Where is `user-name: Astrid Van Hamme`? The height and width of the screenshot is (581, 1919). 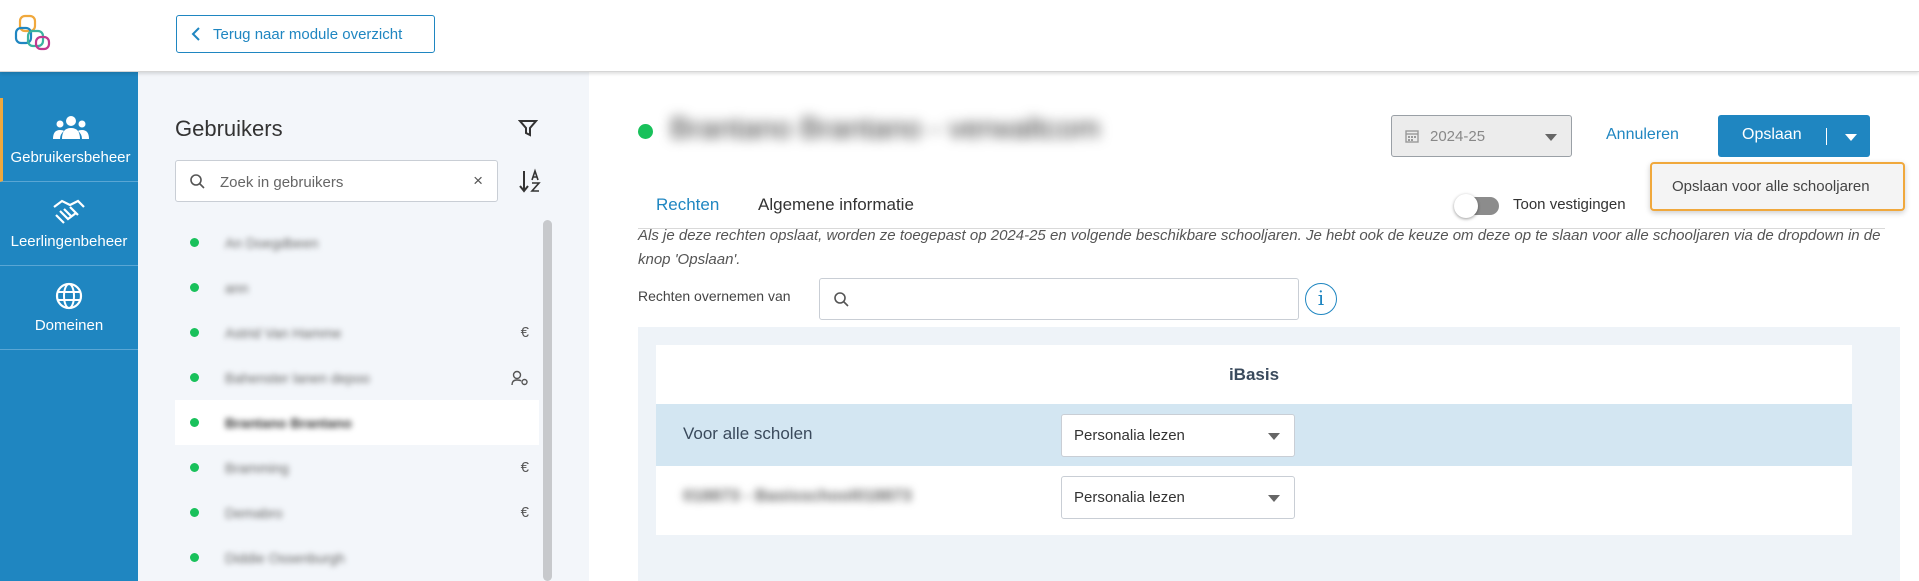 user-name: Astrid Van Hamme is located at coordinates (283, 332).